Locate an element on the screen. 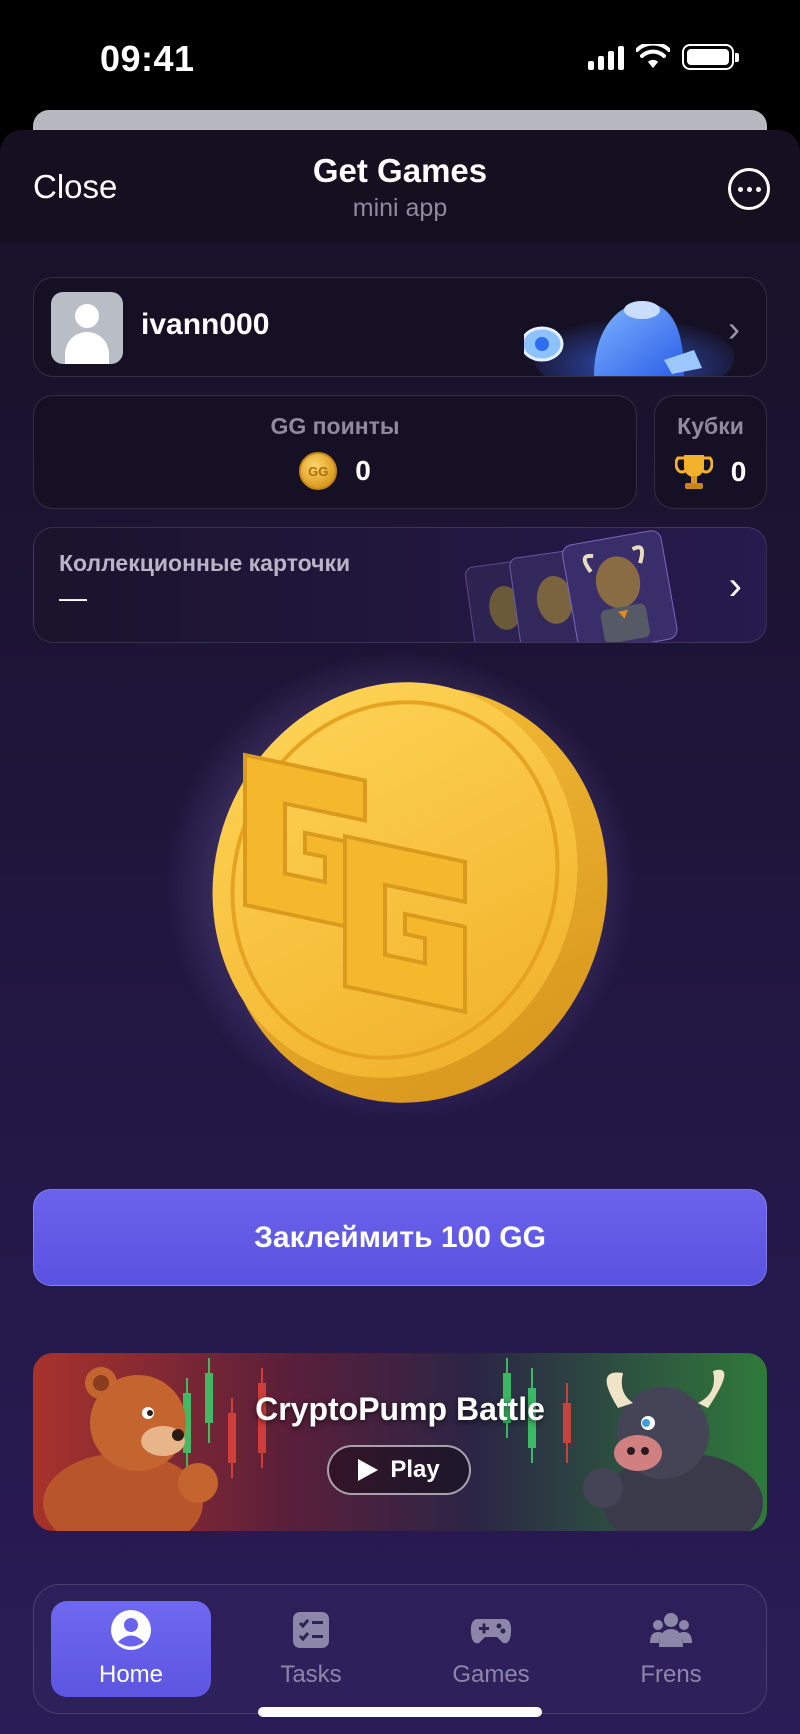 The height and width of the screenshot is (1734, 800). header: Close Get Games mini app is located at coordinates (400, 186).